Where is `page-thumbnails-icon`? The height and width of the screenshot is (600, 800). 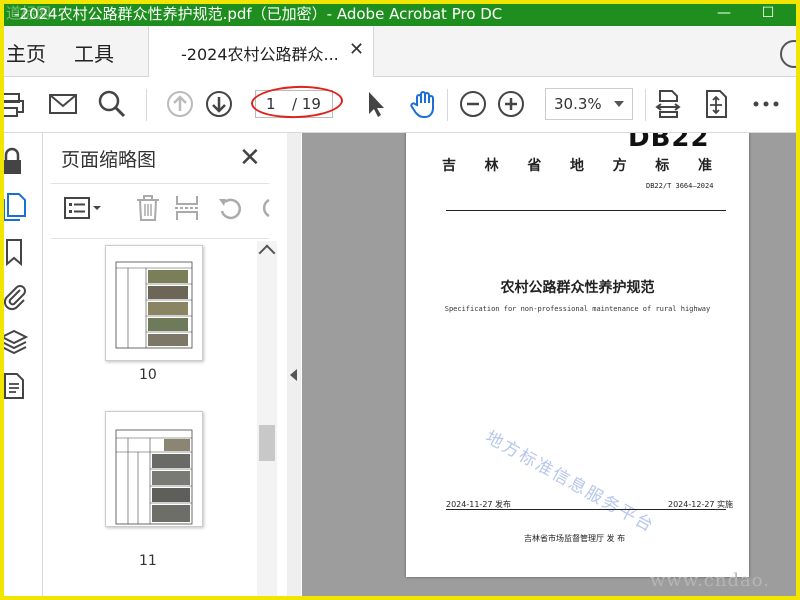
page-thumbnails-icon is located at coordinates (17, 206).